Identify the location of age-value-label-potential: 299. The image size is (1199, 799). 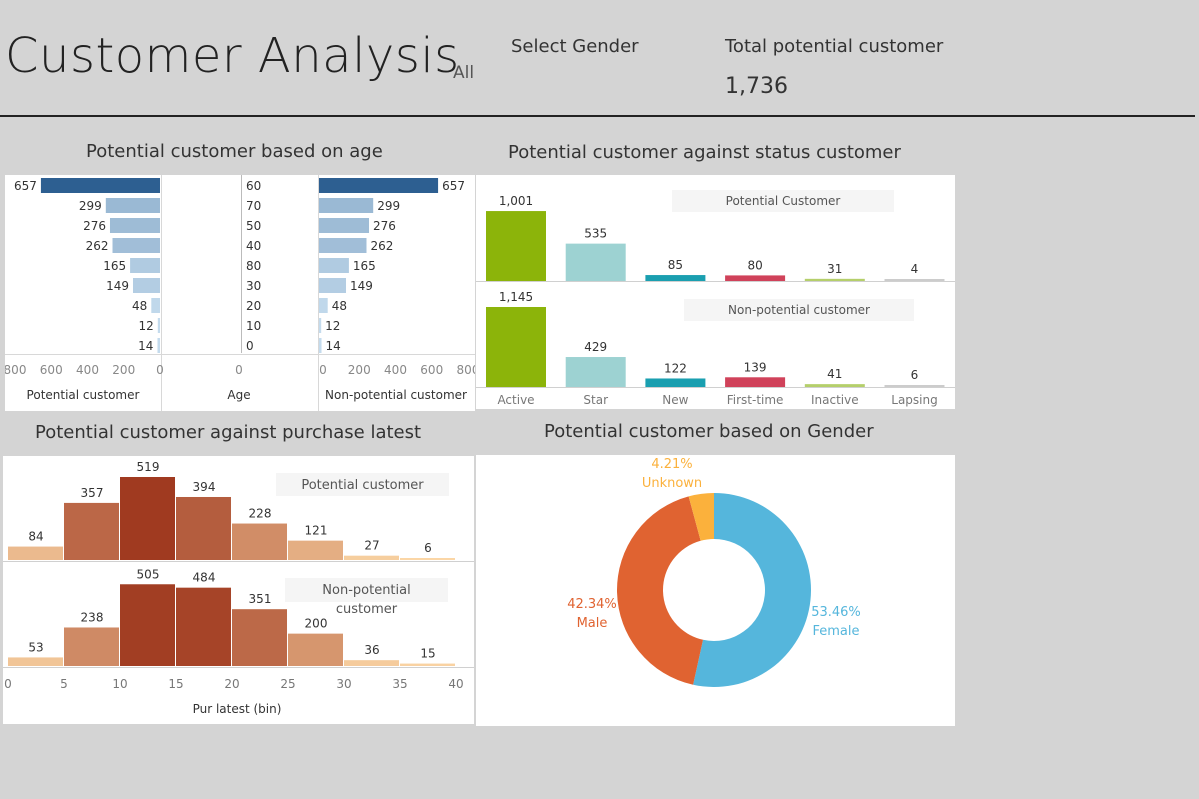
(90, 206).